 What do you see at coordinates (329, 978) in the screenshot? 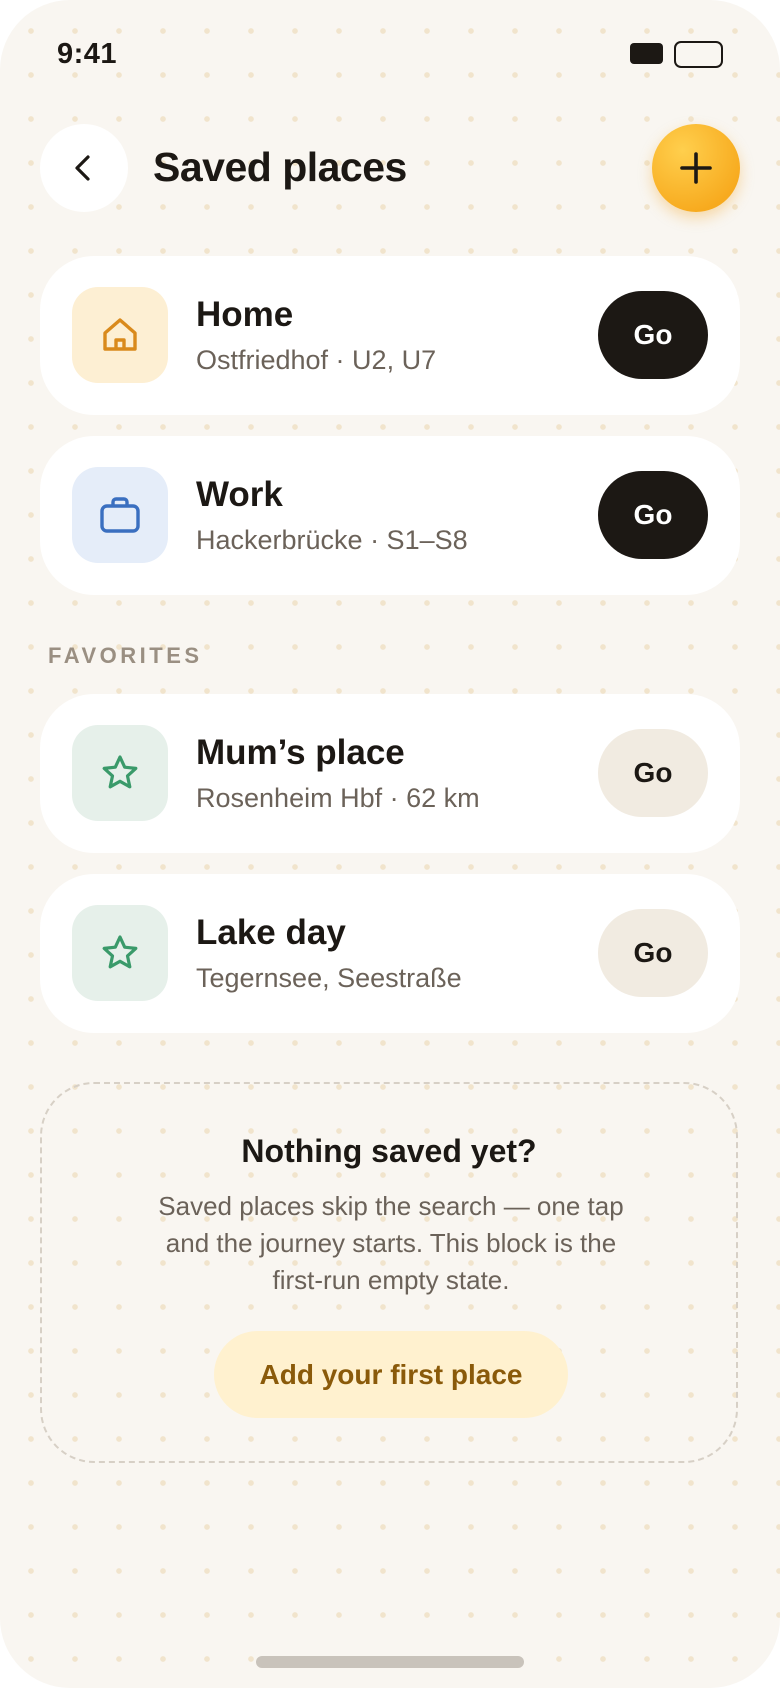
I see `place-subtitle: Tegernsee, Seestraße` at bounding box center [329, 978].